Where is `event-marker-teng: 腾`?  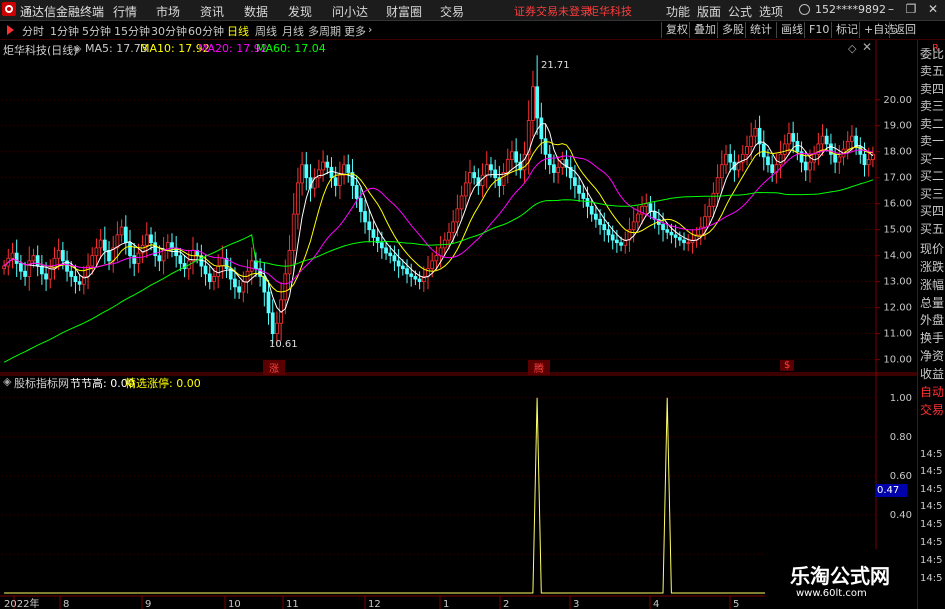 event-marker-teng: 腾 is located at coordinates (539, 367).